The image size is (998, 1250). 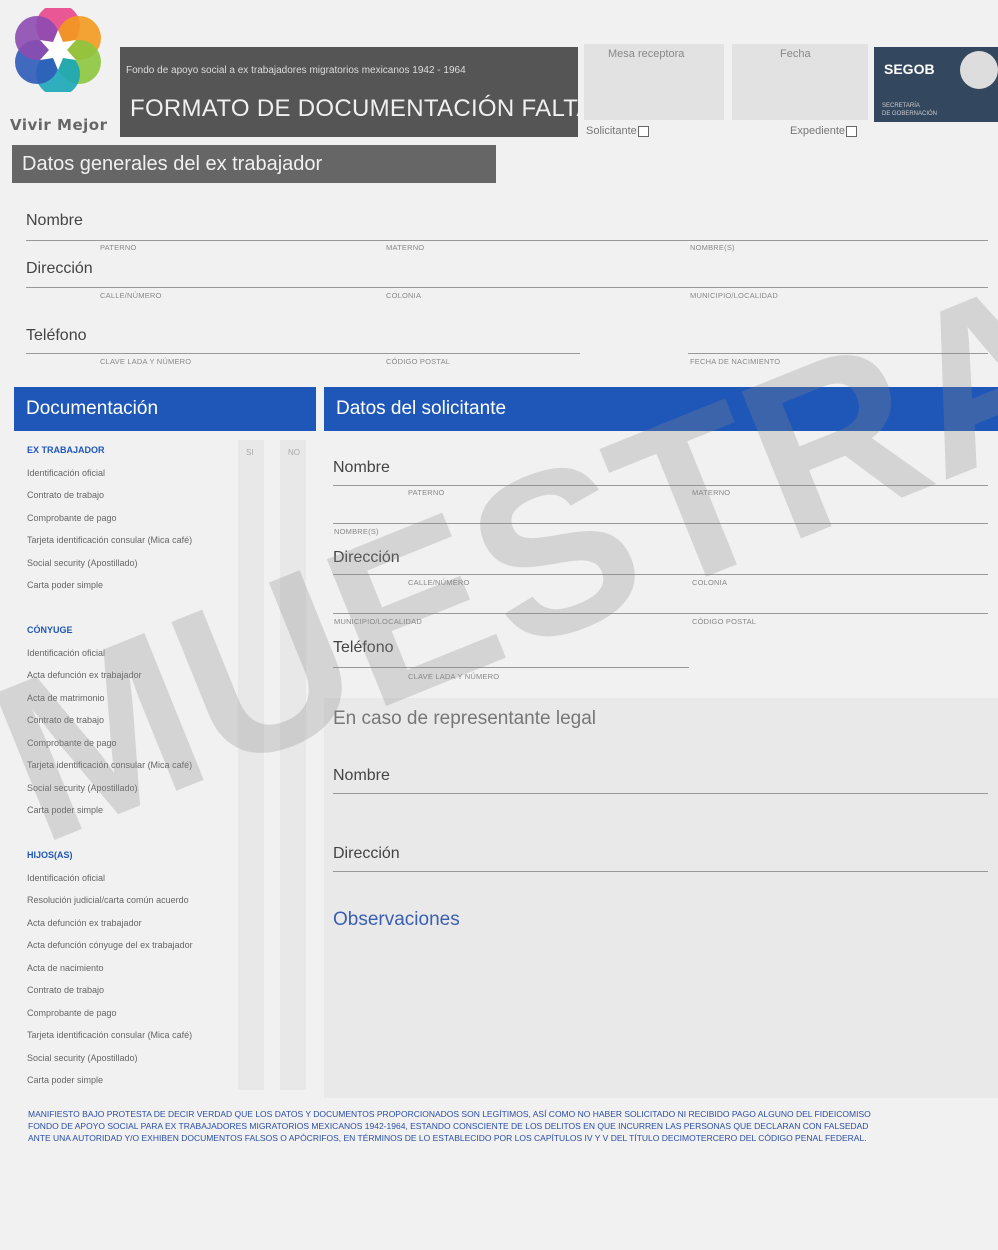 I want to click on solicitante-check-label: Solicitante, so click(x=611, y=131).